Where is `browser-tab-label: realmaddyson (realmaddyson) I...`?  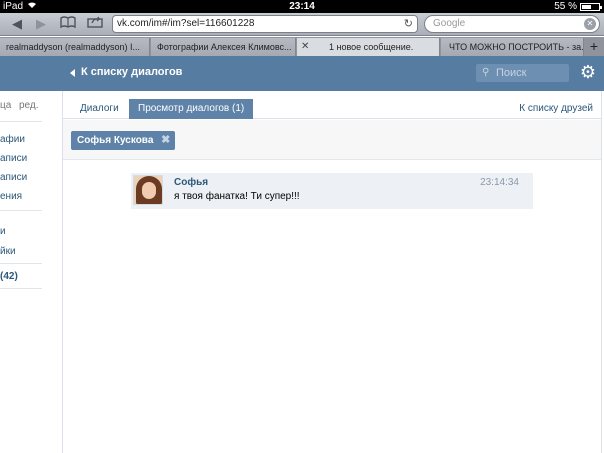
browser-tab-label: realmaddyson (realmaddyson) I... is located at coordinates (73, 47).